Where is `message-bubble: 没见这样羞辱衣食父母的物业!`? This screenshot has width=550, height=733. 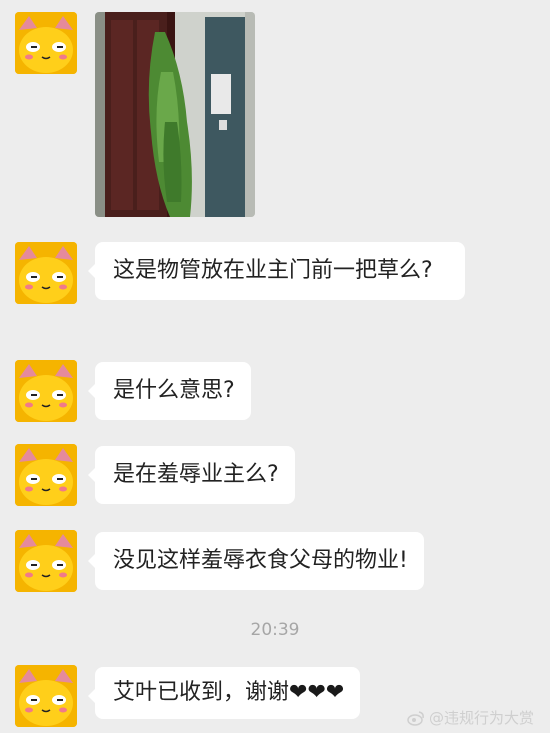
message-bubble: 没见这样羞辱衣食父母的物业! is located at coordinates (256, 561).